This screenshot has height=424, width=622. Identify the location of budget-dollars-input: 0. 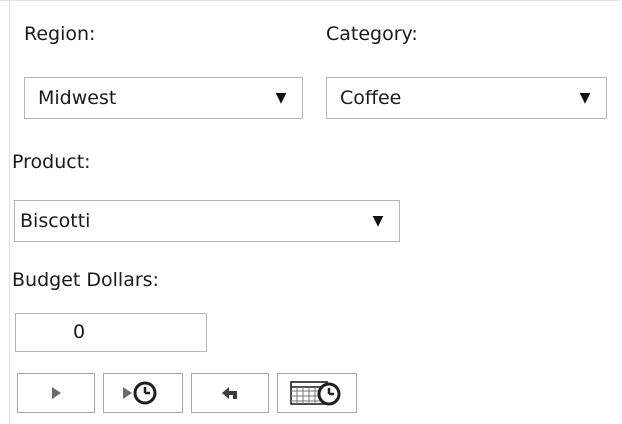
(111, 332).